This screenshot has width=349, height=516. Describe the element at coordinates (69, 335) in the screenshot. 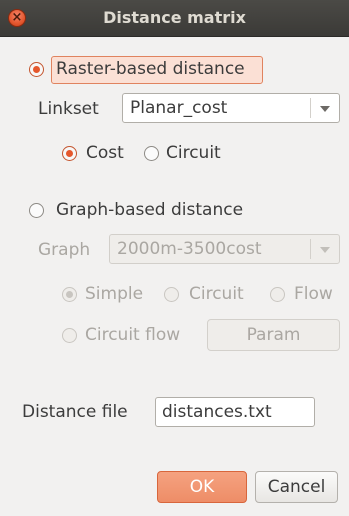

I see `circuit-flow-radio` at that location.